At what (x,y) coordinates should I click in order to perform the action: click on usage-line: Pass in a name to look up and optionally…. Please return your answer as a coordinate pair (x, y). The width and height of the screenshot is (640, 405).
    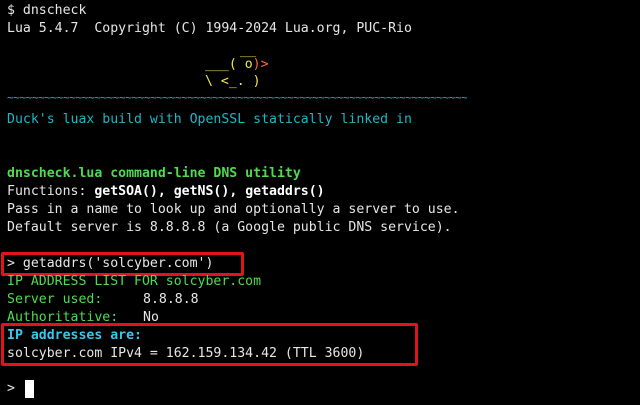
    Looking at the image, I should click on (233, 209).